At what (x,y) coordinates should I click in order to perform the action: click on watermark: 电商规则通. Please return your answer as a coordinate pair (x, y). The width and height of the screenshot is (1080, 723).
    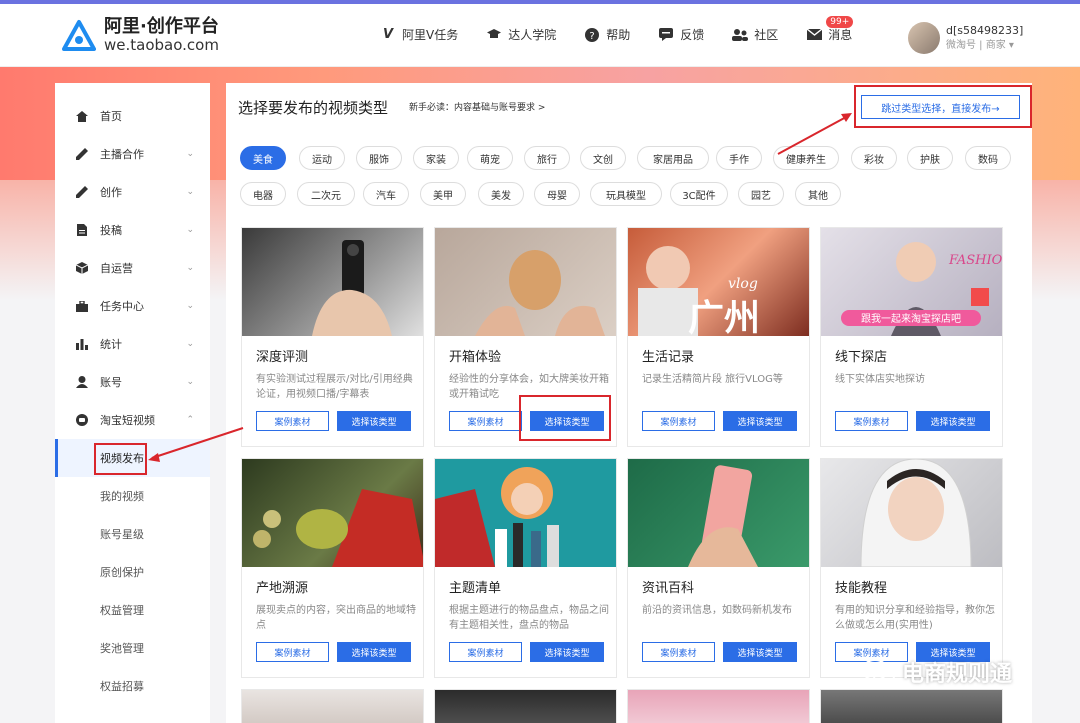
    Looking at the image, I should click on (937, 672).